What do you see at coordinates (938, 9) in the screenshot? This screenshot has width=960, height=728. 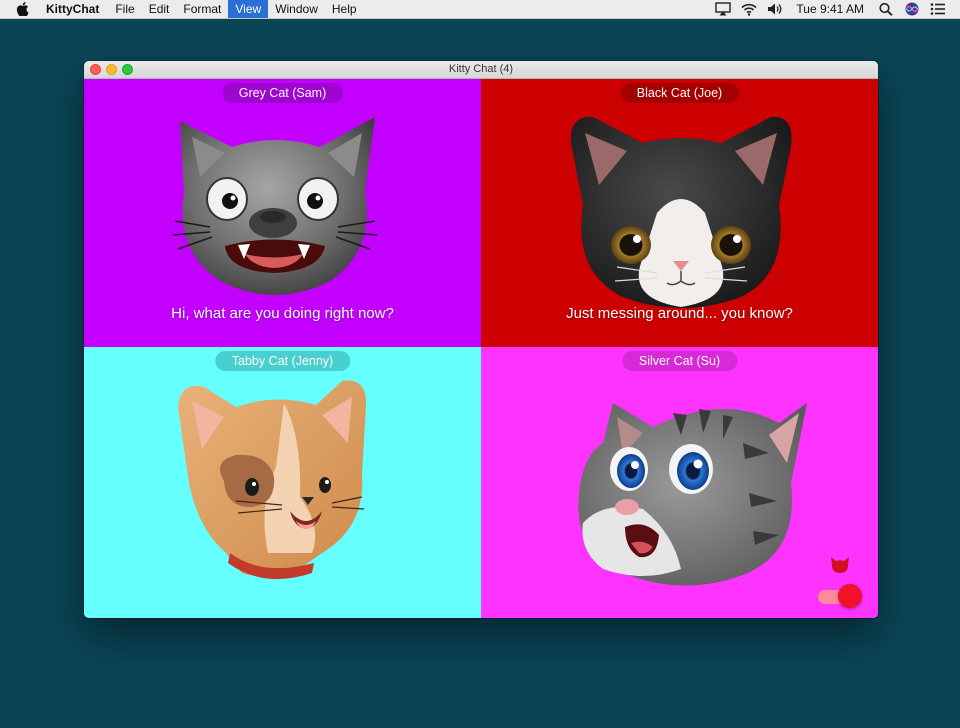 I see `notification-center-icon` at bounding box center [938, 9].